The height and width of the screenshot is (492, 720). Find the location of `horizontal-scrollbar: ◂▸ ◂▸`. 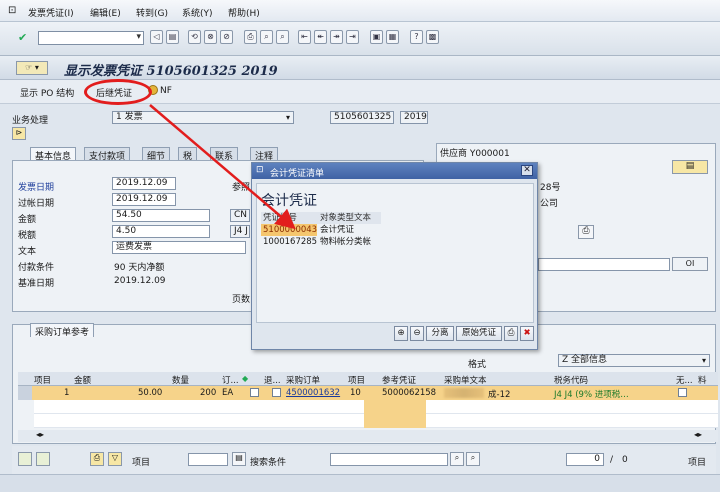

horizontal-scrollbar: ◂▸ ◂▸ is located at coordinates (368, 436).